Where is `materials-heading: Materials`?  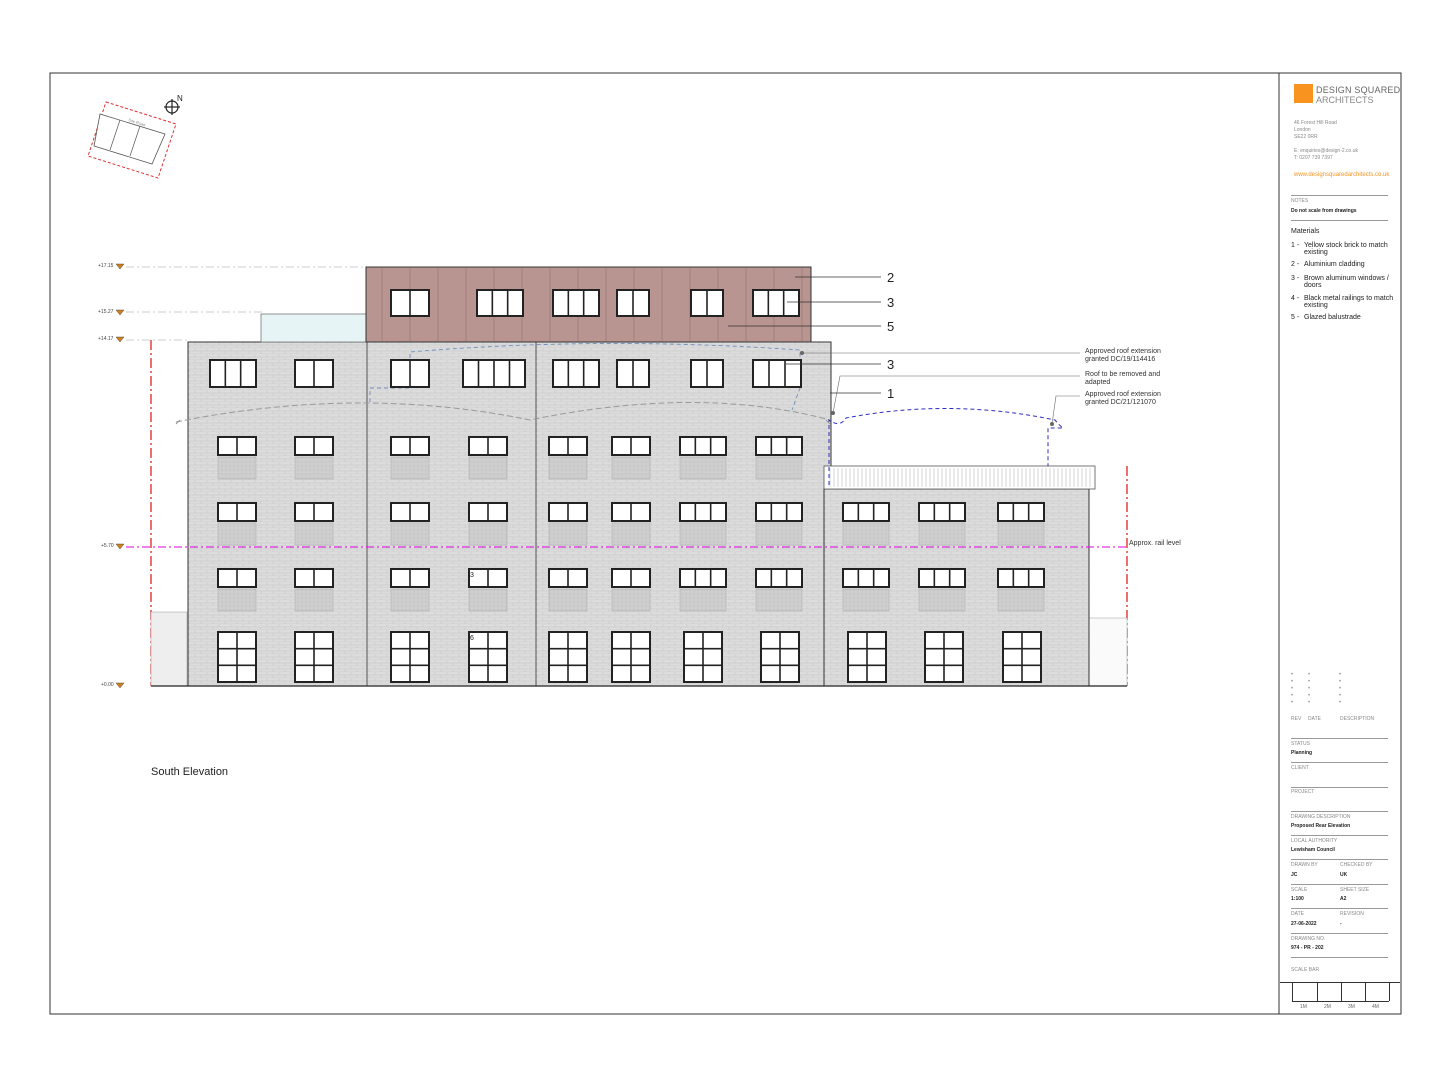 materials-heading: Materials is located at coordinates (1305, 231).